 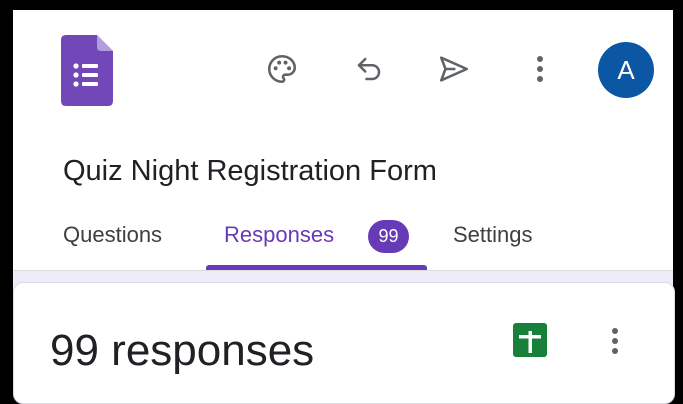 I want to click on responses-count-badge: 99, so click(x=388, y=236).